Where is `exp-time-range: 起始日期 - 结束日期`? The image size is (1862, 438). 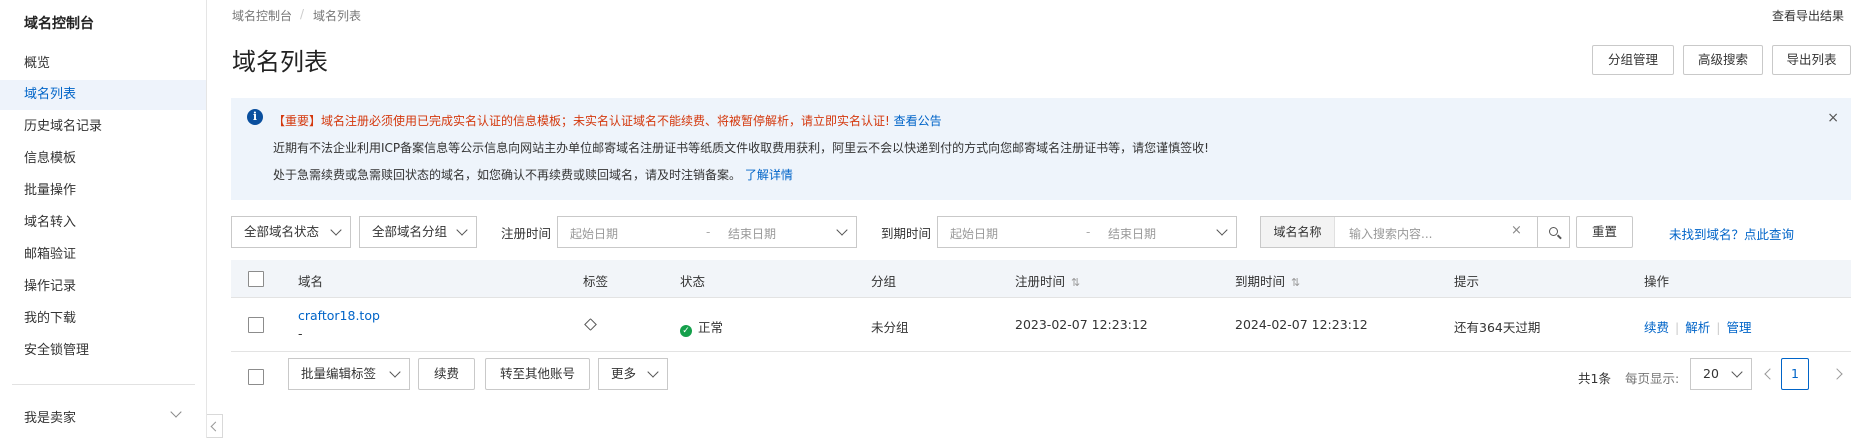 exp-time-range: 起始日期 - 结束日期 is located at coordinates (1087, 232).